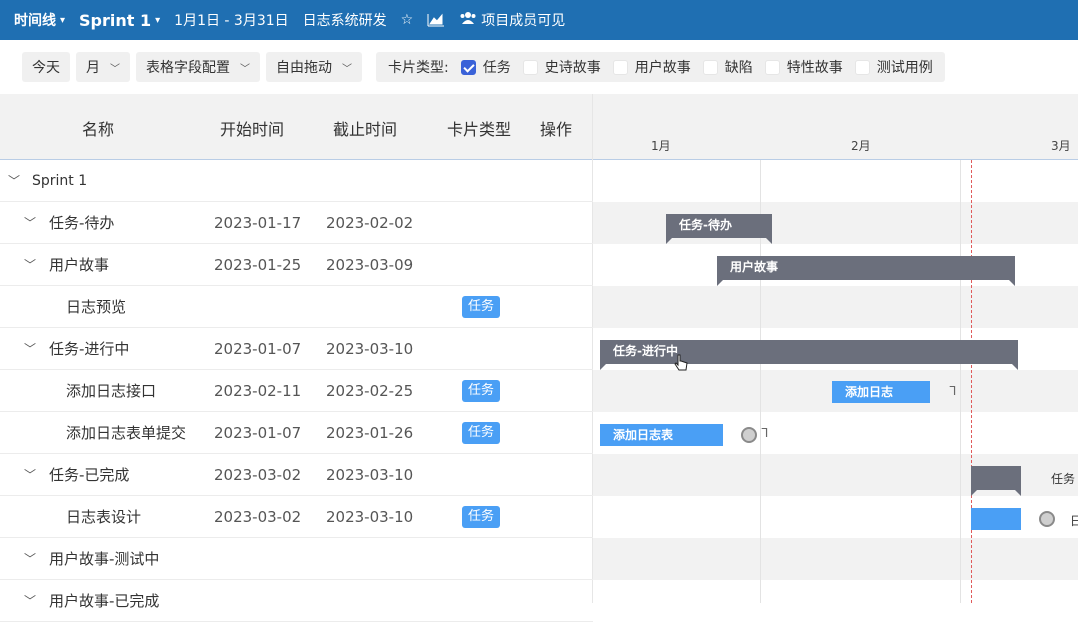  I want to click on drag-mode-select: 自由拖动 ﹀, so click(314, 67).